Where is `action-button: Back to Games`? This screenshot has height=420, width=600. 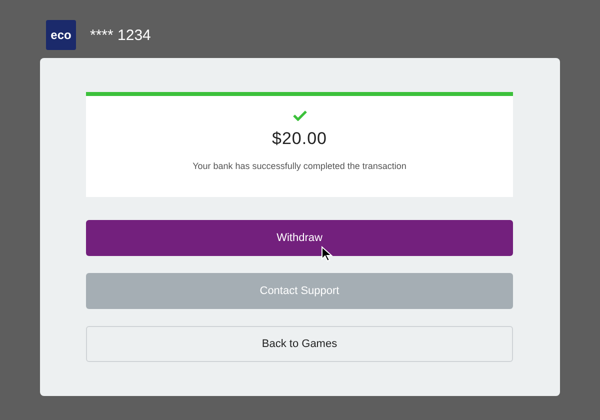 action-button: Back to Games is located at coordinates (299, 344).